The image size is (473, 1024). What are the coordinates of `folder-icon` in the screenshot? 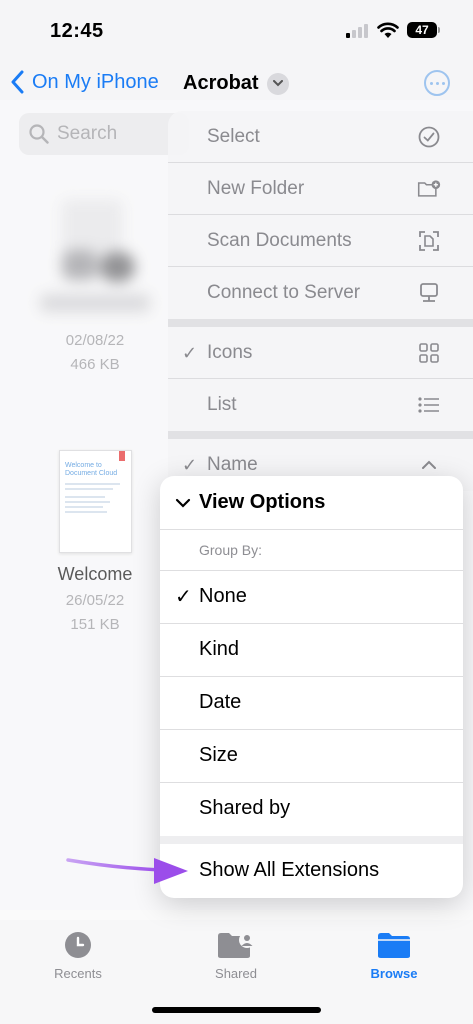 It's located at (394, 945).